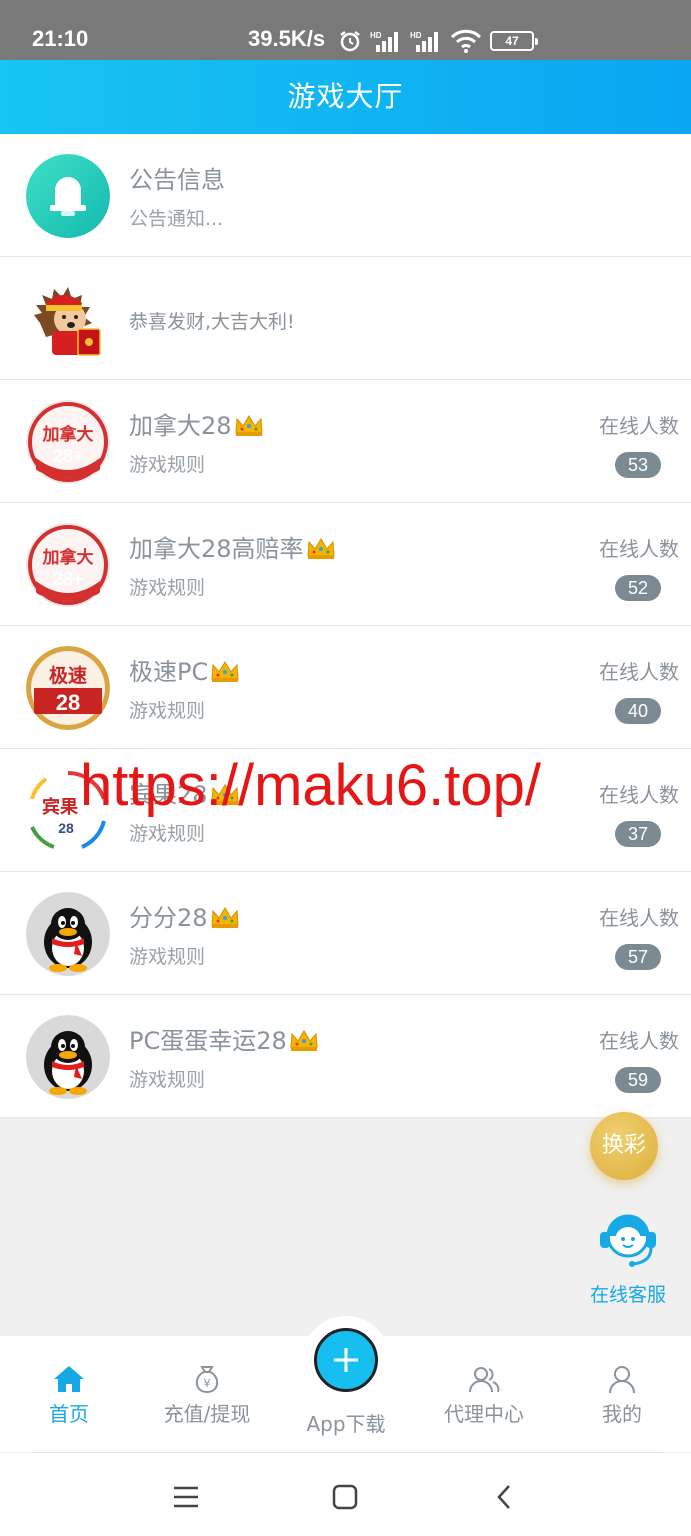 The image size is (691, 1536). Describe the element at coordinates (345, 564) in the screenshot. I see `game-row: 加拿大 28+ 加拿大28高赔率 游戏规则 在线人数 52` at that location.